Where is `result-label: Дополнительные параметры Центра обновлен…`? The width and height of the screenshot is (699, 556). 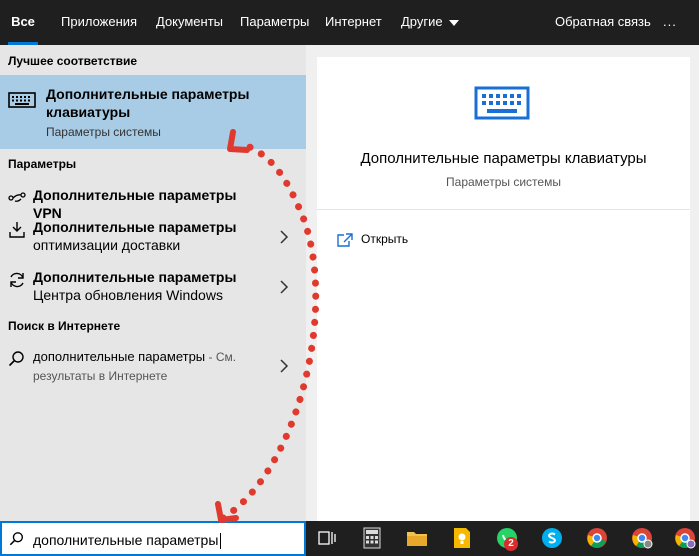 result-label: Дополнительные параметры Центра обновлен… is located at coordinates (150, 286).